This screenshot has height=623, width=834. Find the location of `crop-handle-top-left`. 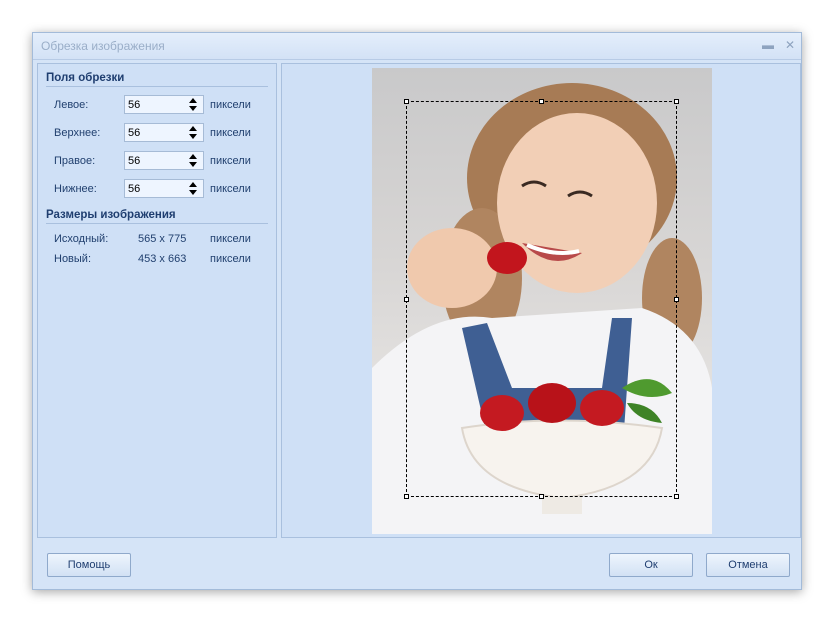

crop-handle-top-left is located at coordinates (406, 101).